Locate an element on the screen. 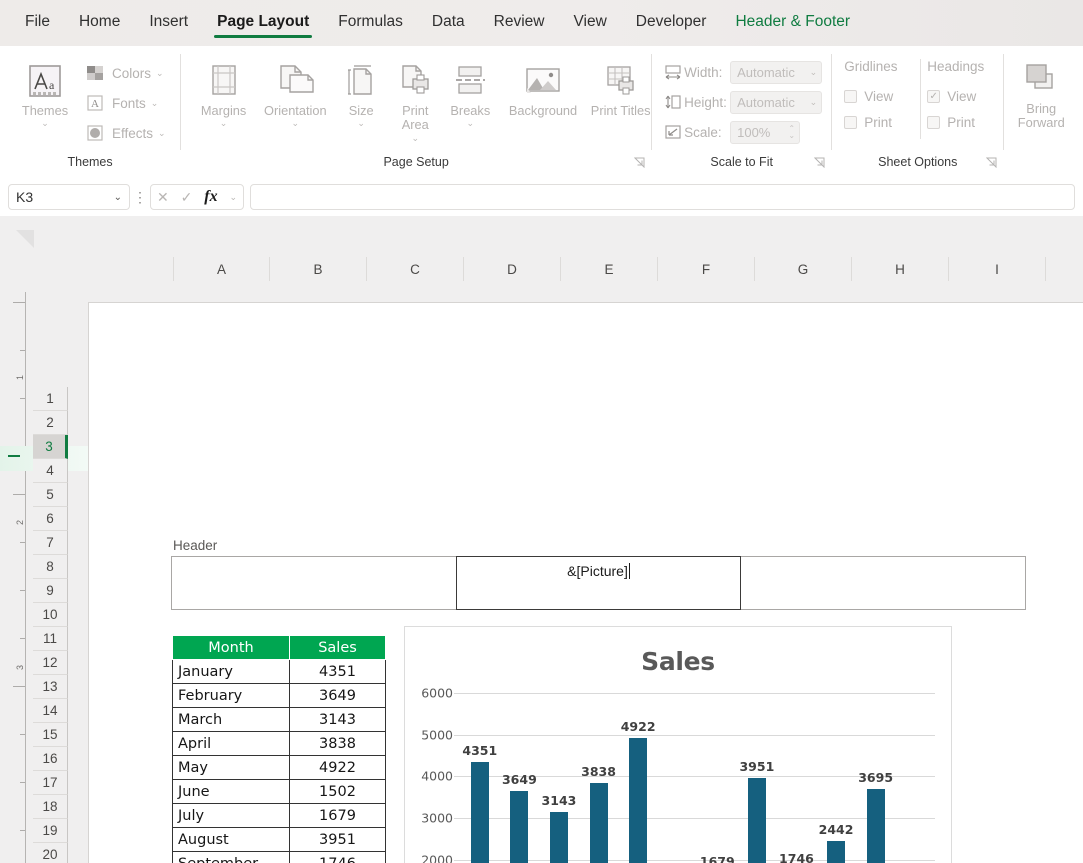 Image resolution: width=1083 pixels, height=863 pixels. row-header-12: 12 is located at coordinates (50, 663).